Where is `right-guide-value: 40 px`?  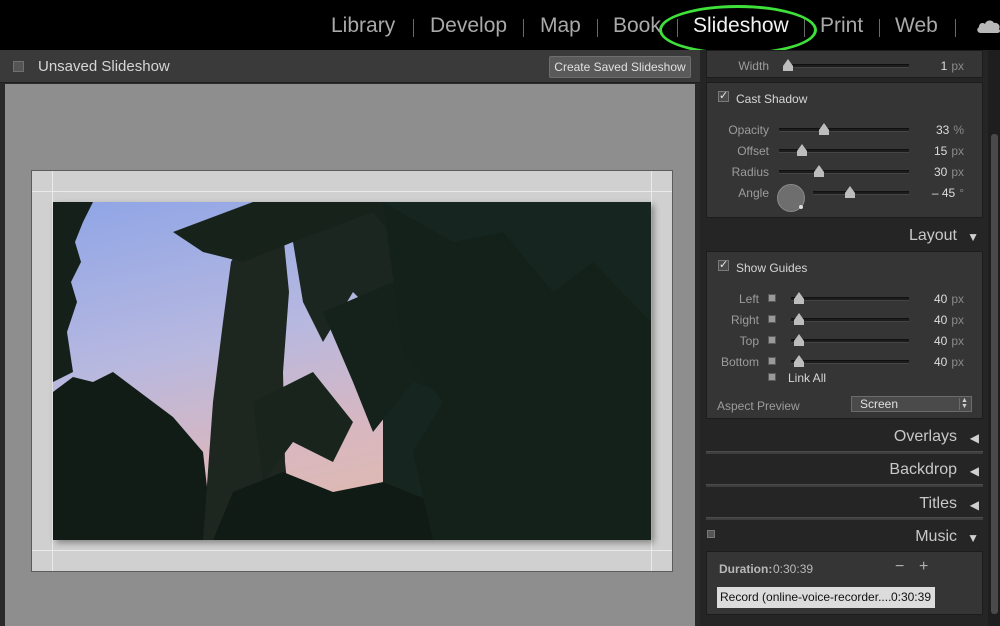 right-guide-value: 40 px is located at coordinates (949, 320).